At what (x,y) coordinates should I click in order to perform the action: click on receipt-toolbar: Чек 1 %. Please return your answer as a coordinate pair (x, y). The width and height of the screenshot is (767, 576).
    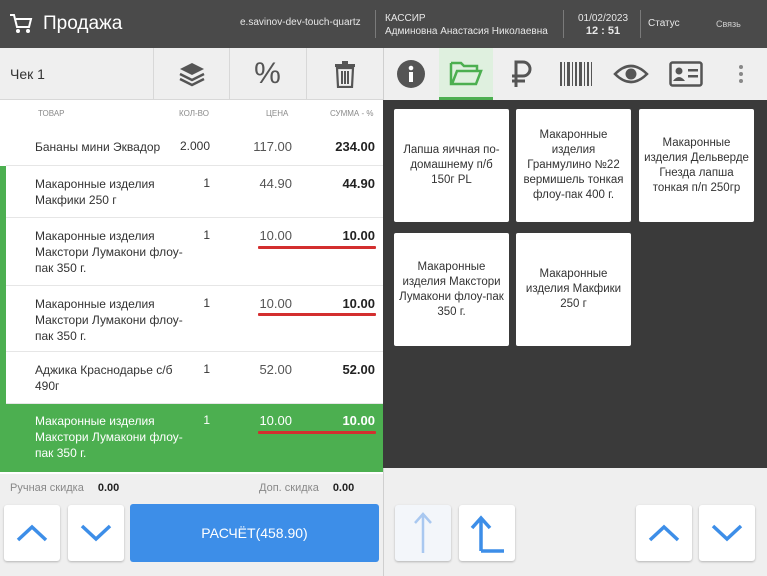
    Looking at the image, I should click on (191, 74).